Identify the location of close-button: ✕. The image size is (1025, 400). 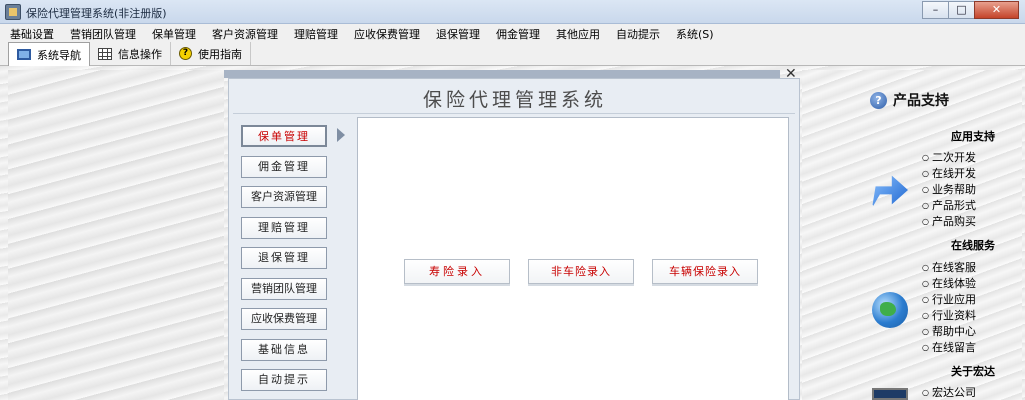
(996, 10).